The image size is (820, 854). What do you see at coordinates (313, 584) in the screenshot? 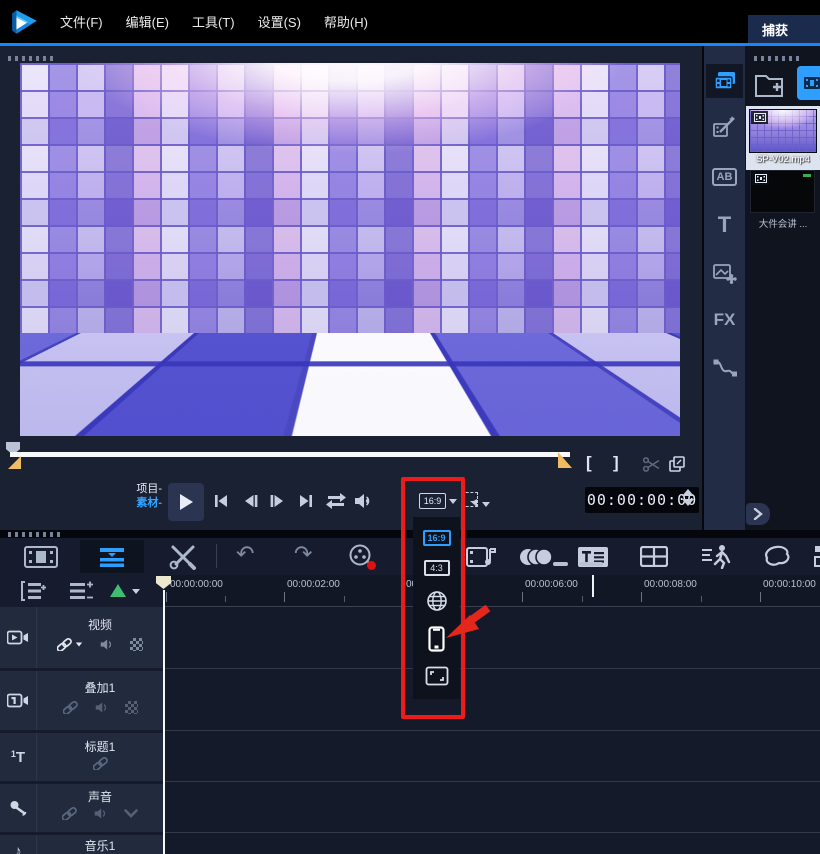
I see `ruler-label-1: 00:00:02:00` at bounding box center [313, 584].